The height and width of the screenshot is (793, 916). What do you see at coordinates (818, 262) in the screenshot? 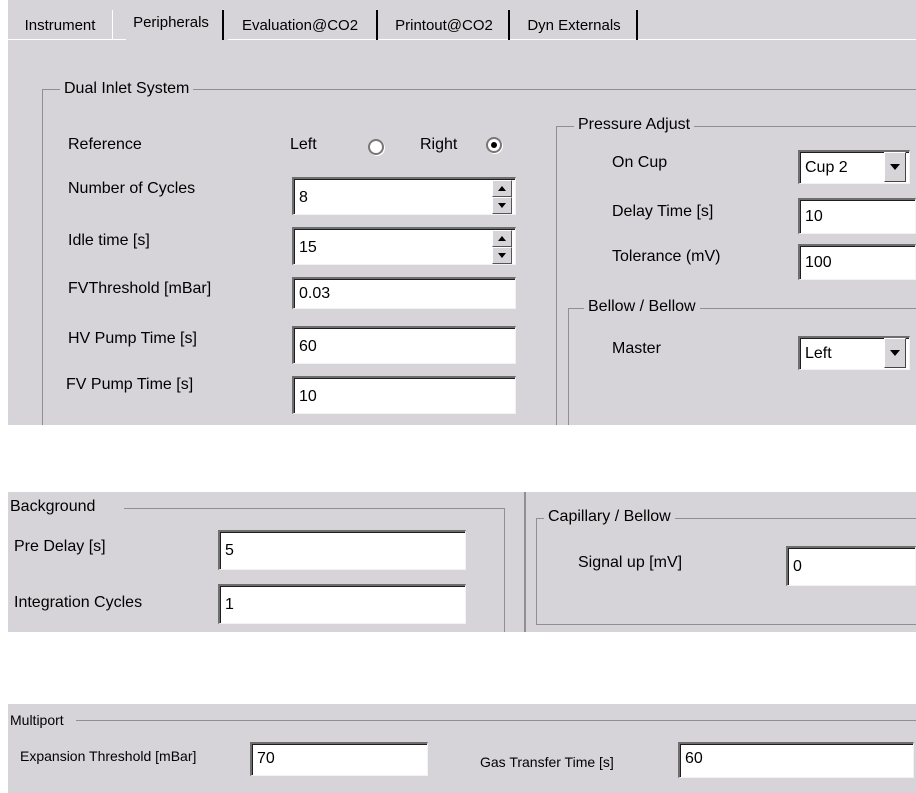
I see `tolerance-value: 100` at bounding box center [818, 262].